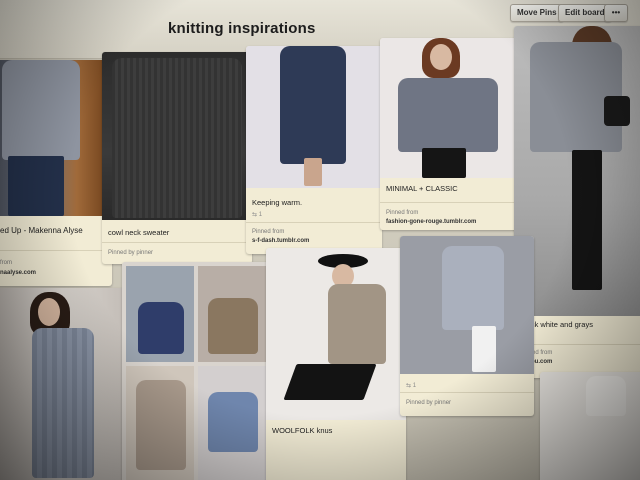 This screenshot has width=640, height=480. Describe the element at coordinates (233, 326) in the screenshot. I see `olive-sweater-figure` at that location.